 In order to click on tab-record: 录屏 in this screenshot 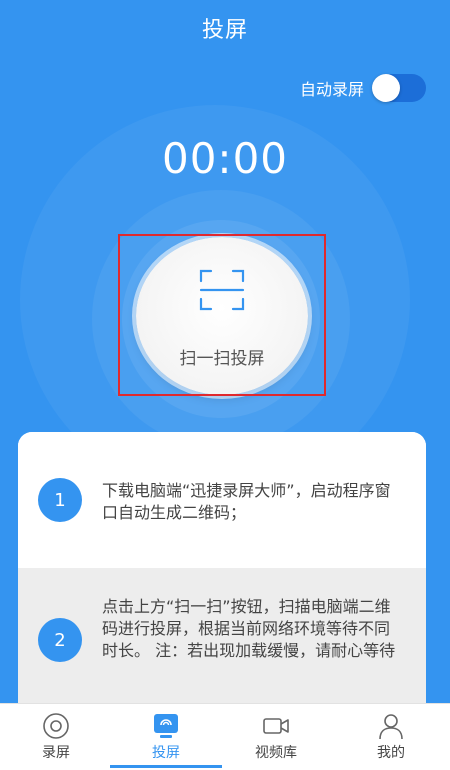, I will do `click(56, 737)`.